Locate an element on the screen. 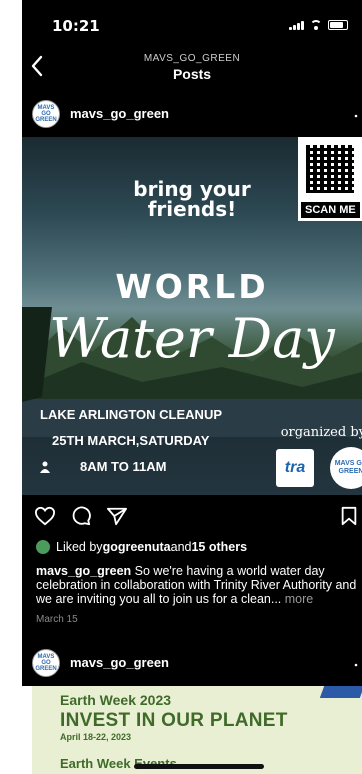 This screenshot has height=774, width=362. nav-bar: MAVS_GO_GREEN Posts is located at coordinates (192, 69).